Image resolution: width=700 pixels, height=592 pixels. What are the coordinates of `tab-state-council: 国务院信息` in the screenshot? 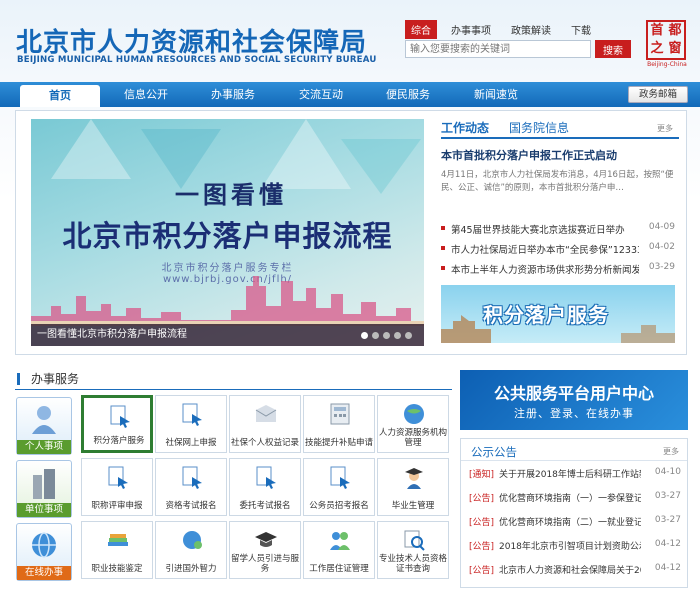 It's located at (539, 127).